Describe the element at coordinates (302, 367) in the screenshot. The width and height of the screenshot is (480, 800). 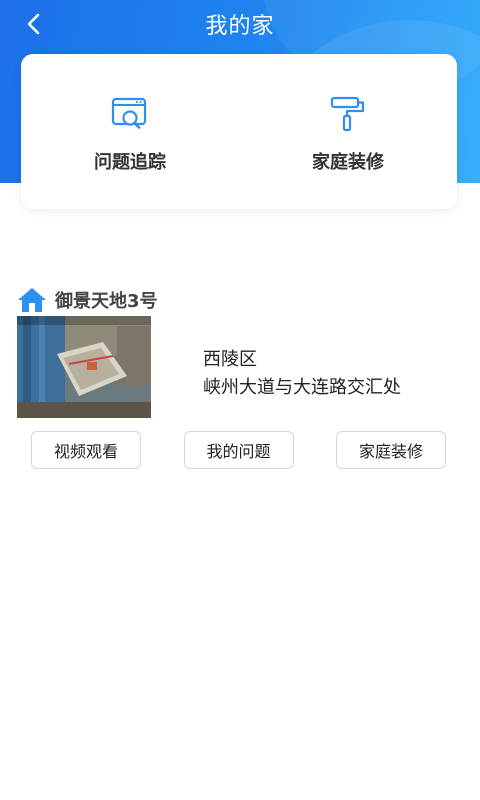
I see `estate-address: 西陵区 峡州大道与大连路交汇处` at that location.